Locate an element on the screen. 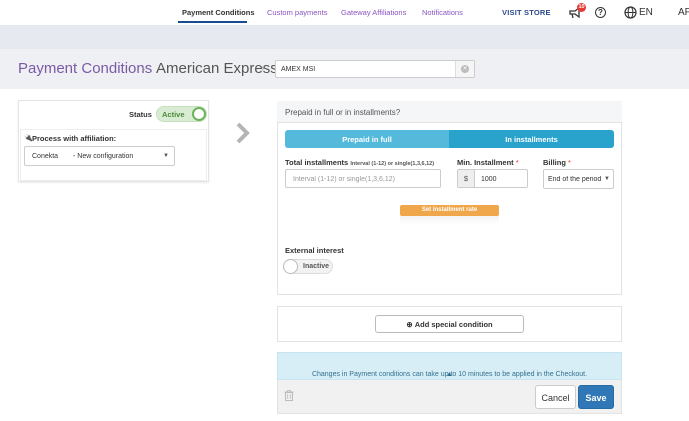  min-installment-label: Min. Installment * is located at coordinates (488, 162).